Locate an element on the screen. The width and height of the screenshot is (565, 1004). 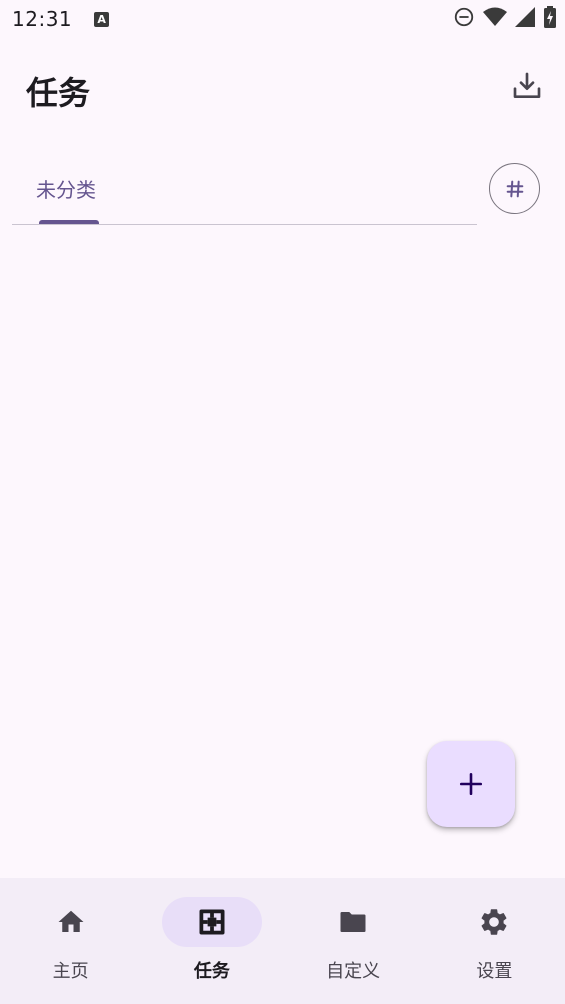
wifi-icon is located at coordinates (495, 16).